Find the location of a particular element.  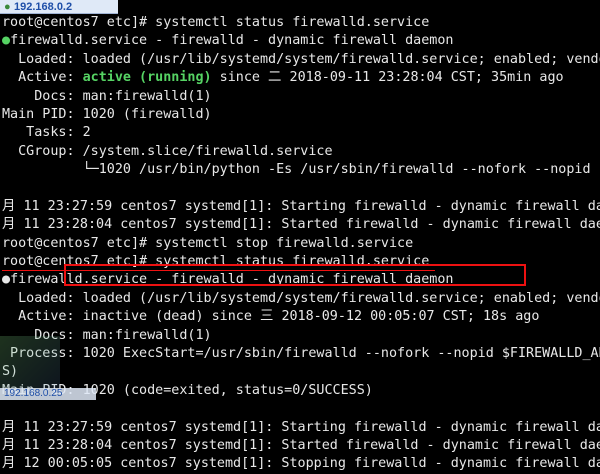

main-pid-line: Main PID: 1020 (firewalld) is located at coordinates (107, 114).